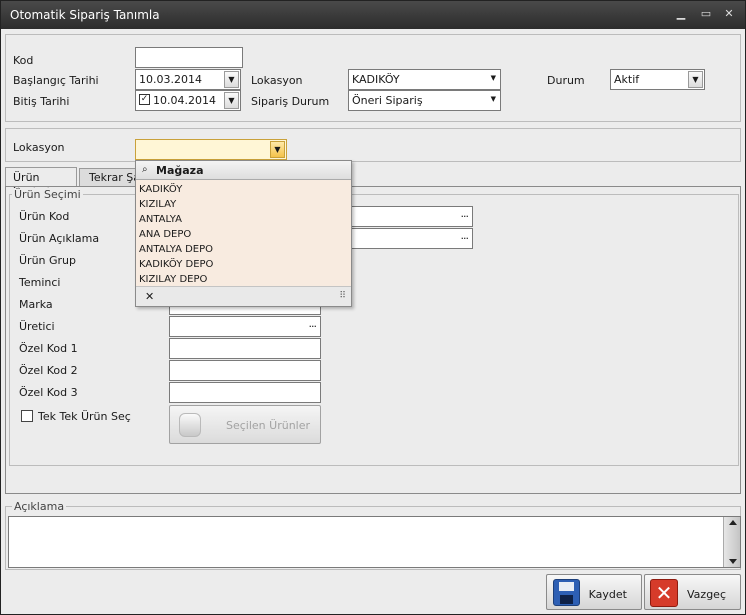 Image resolution: width=746 pixels, height=615 pixels. I want to click on window-title: Otomatik Sipariş Tanımla, so click(85, 15).